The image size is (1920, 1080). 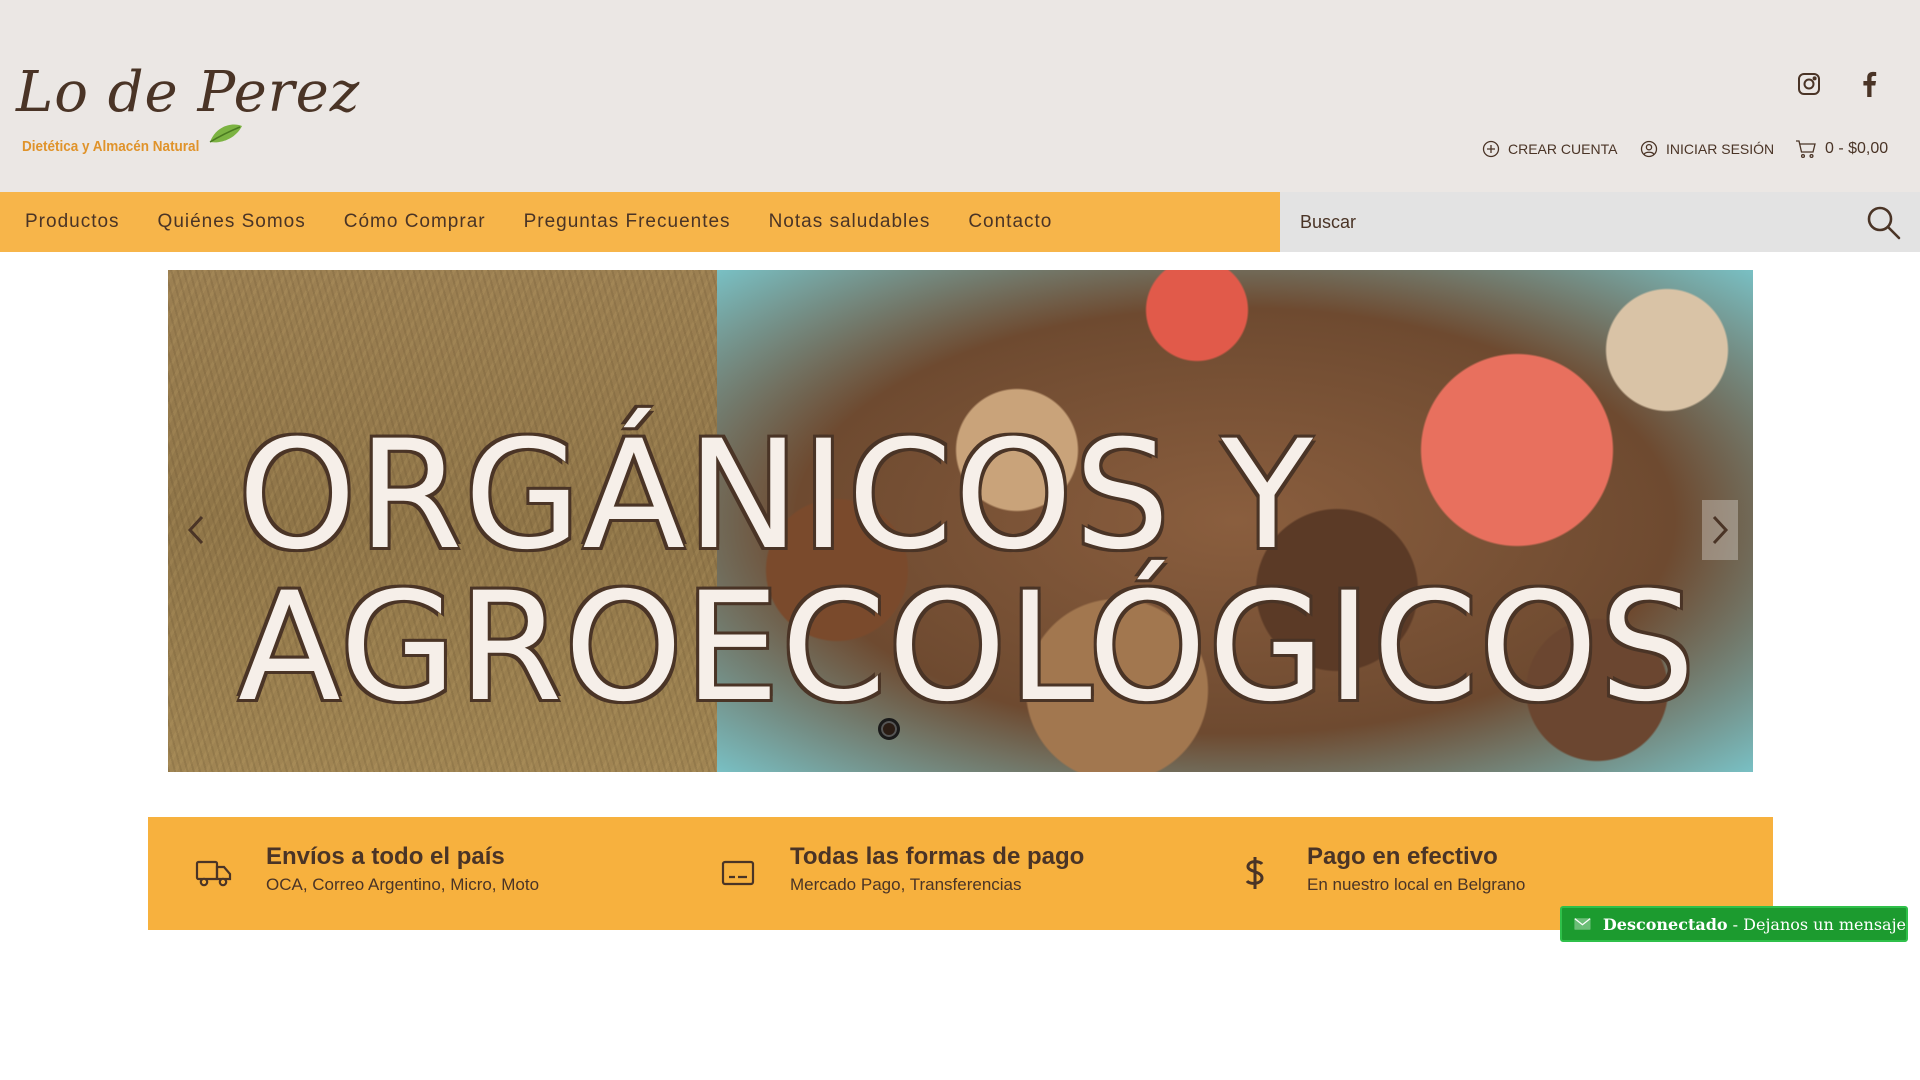 What do you see at coordinates (1649, 149) in the screenshot?
I see `user-icon` at bounding box center [1649, 149].